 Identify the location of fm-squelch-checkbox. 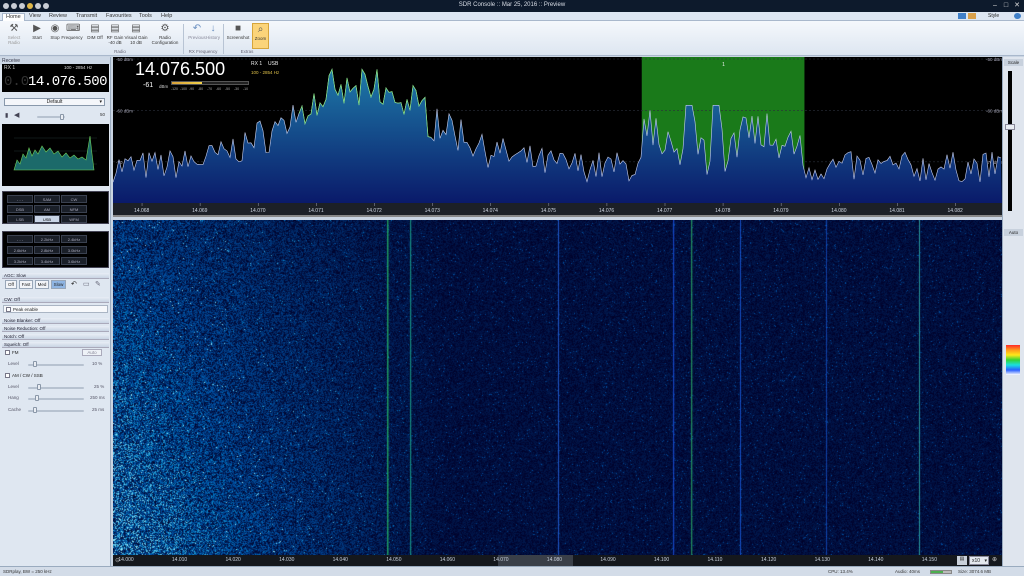
(7, 352).